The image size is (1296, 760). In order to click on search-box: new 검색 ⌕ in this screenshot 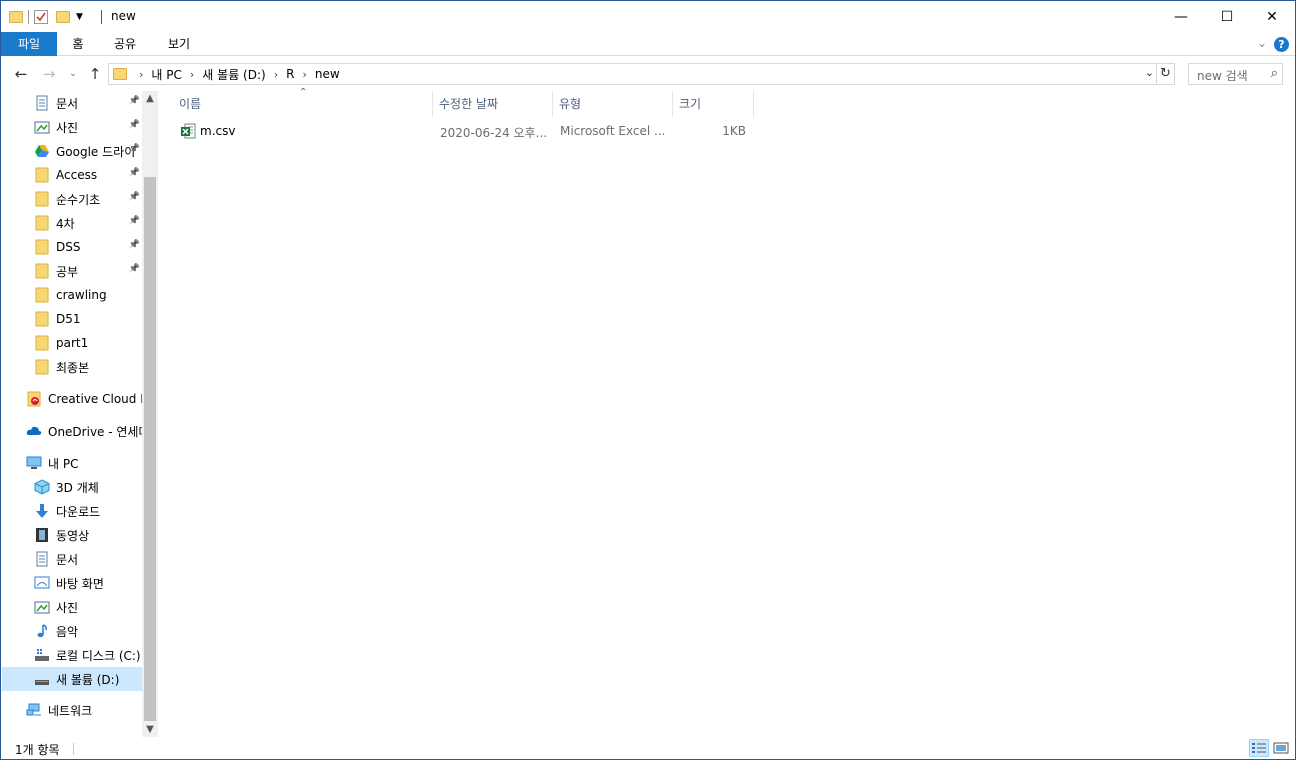, I will do `click(1235, 74)`.